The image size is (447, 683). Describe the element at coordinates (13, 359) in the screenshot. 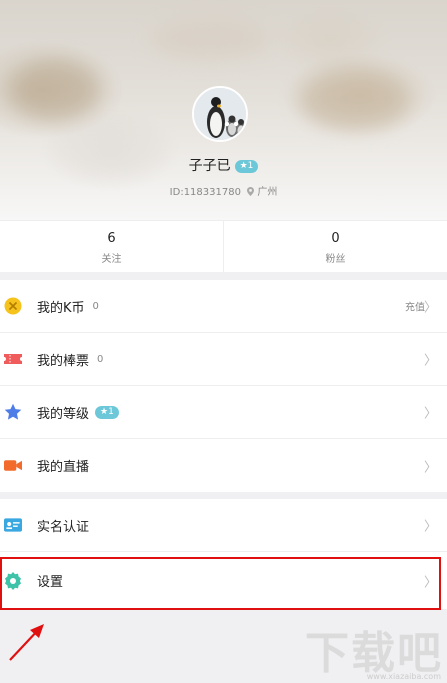

I see `ticket-icon` at that location.